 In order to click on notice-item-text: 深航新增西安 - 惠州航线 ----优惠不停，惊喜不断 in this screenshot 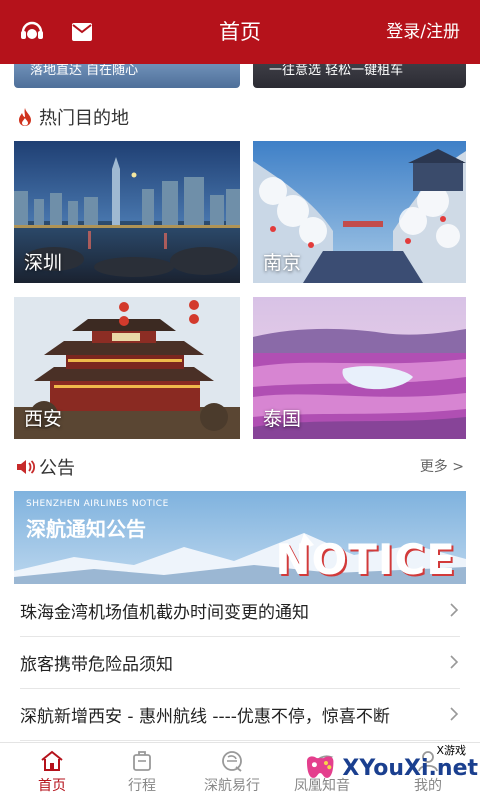, I will do `click(205, 717)`.